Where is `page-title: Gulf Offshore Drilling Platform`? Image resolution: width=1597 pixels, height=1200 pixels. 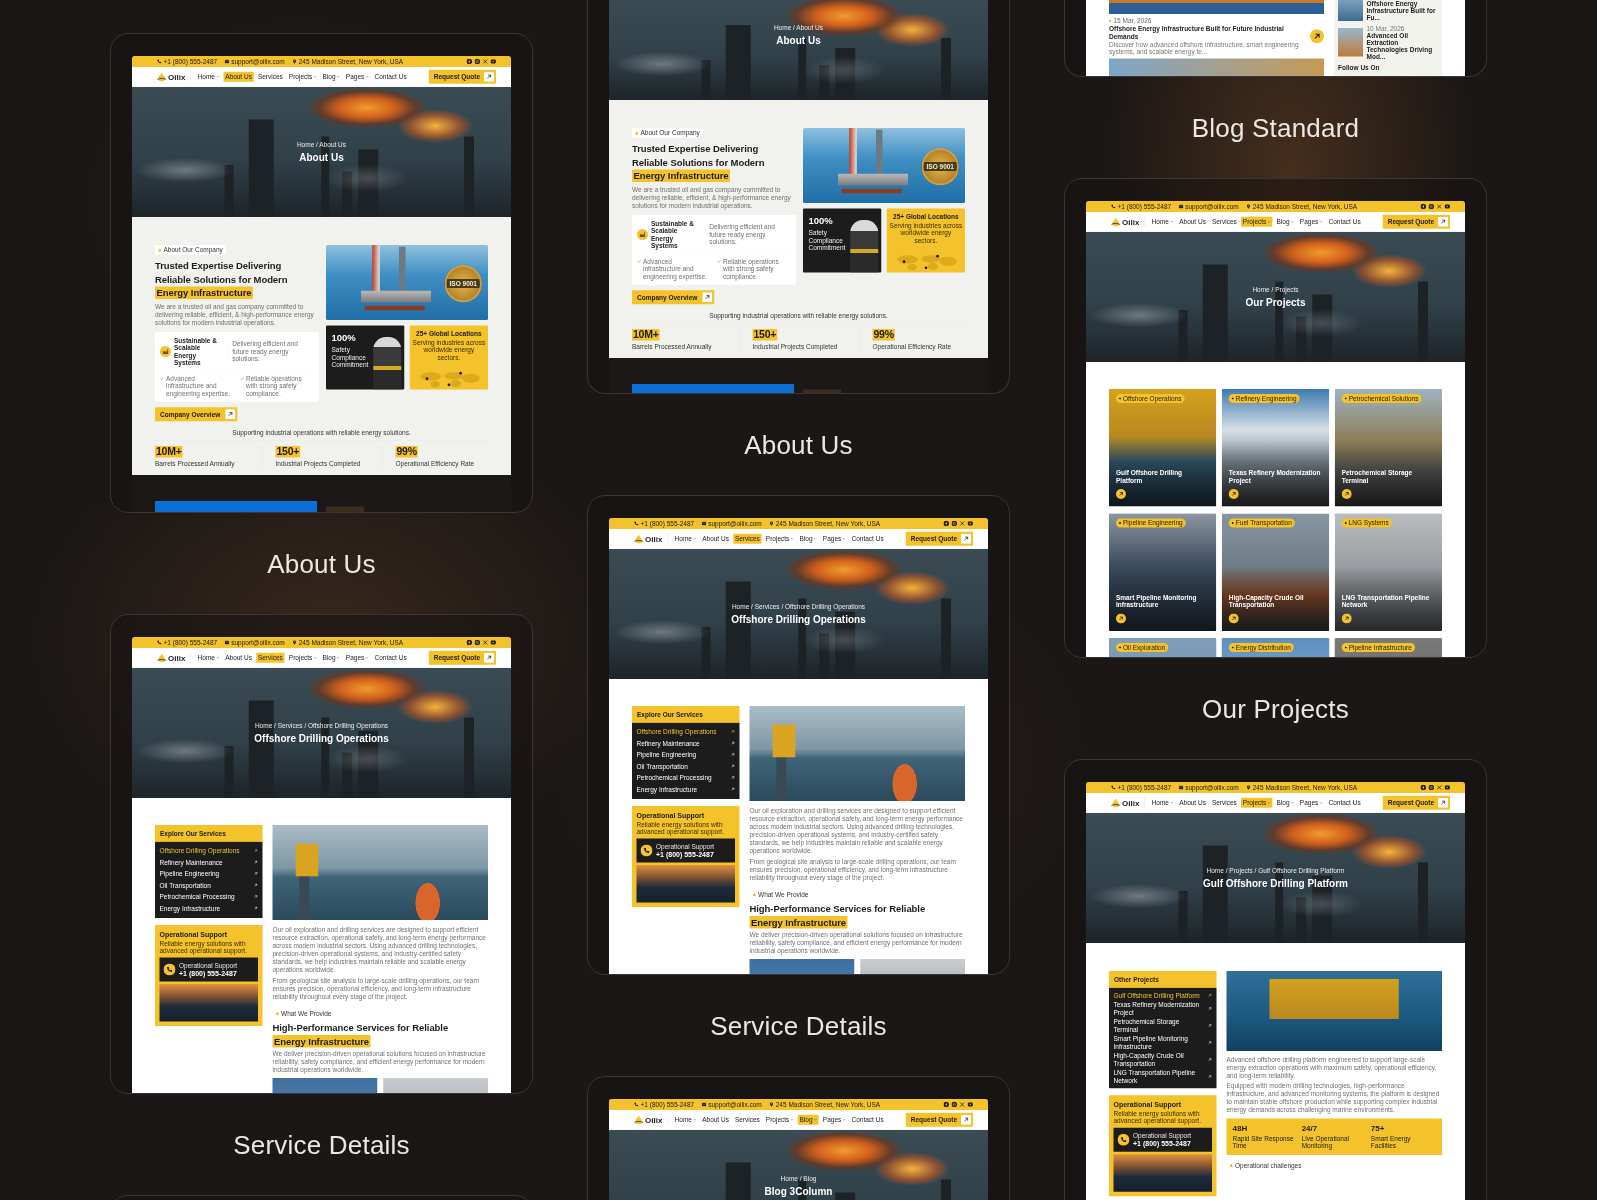
page-title: Gulf Offshore Drilling Platform is located at coordinates (1275, 883).